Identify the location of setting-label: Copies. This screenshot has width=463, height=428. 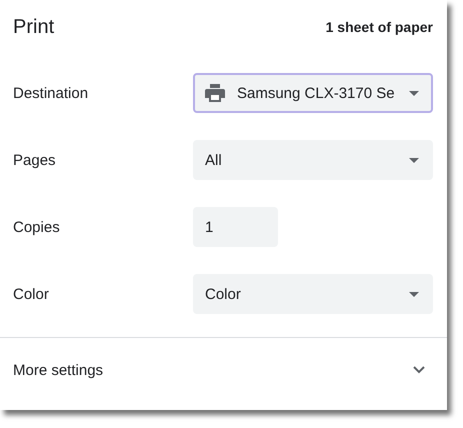
(37, 227).